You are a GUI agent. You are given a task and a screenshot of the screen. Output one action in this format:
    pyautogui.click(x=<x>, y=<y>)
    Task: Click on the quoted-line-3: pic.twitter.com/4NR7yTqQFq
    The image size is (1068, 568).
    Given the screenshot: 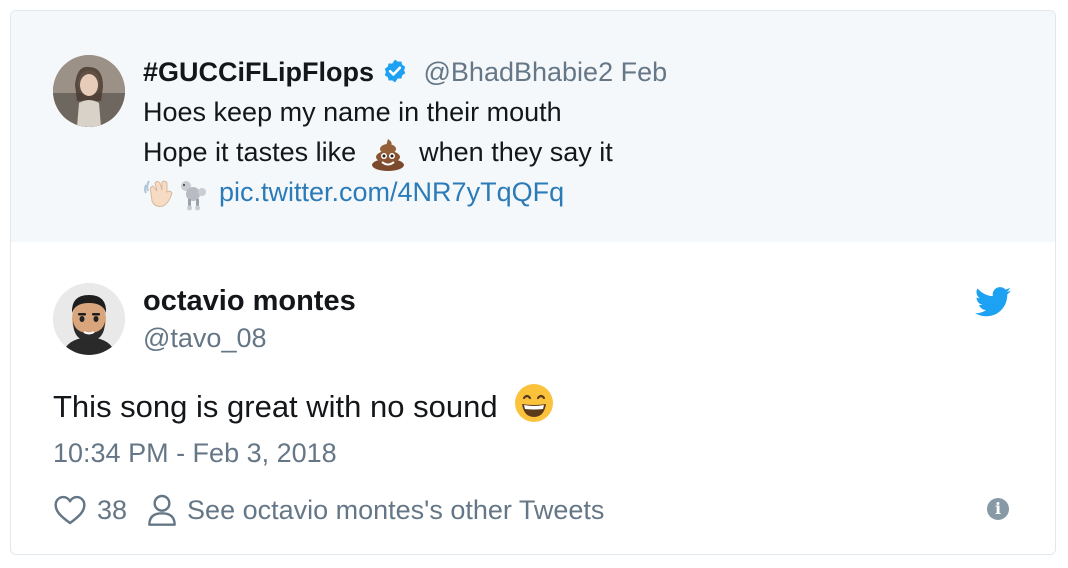 What is the action you would take?
    pyautogui.click(x=378, y=192)
    